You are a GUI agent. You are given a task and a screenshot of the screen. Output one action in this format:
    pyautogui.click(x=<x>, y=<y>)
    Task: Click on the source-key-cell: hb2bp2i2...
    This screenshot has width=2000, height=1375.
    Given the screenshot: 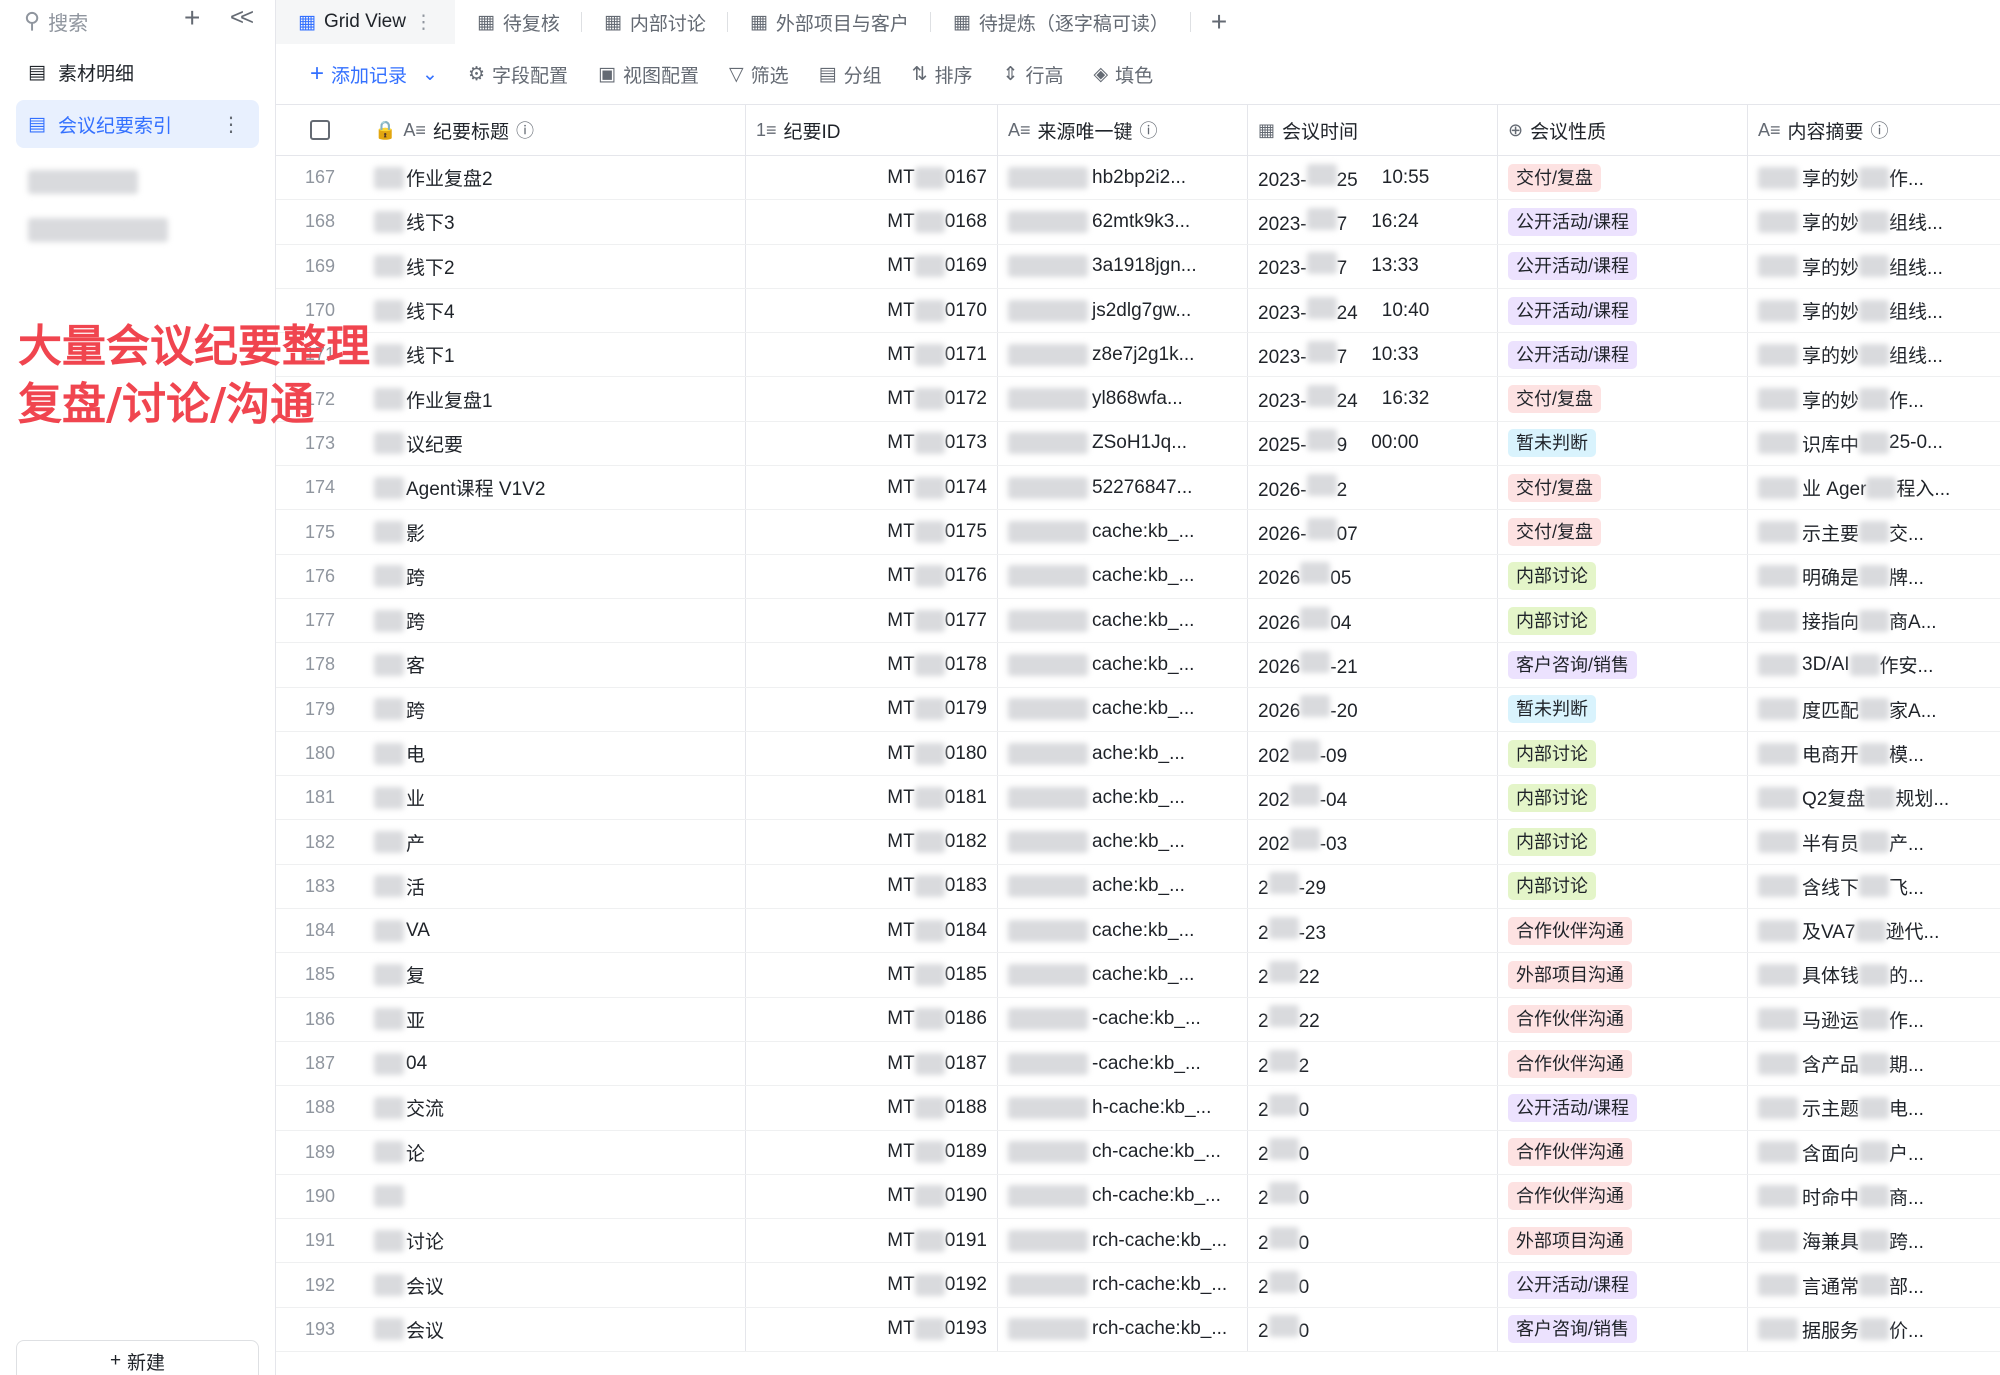 What is the action you would take?
    pyautogui.click(x=1123, y=178)
    